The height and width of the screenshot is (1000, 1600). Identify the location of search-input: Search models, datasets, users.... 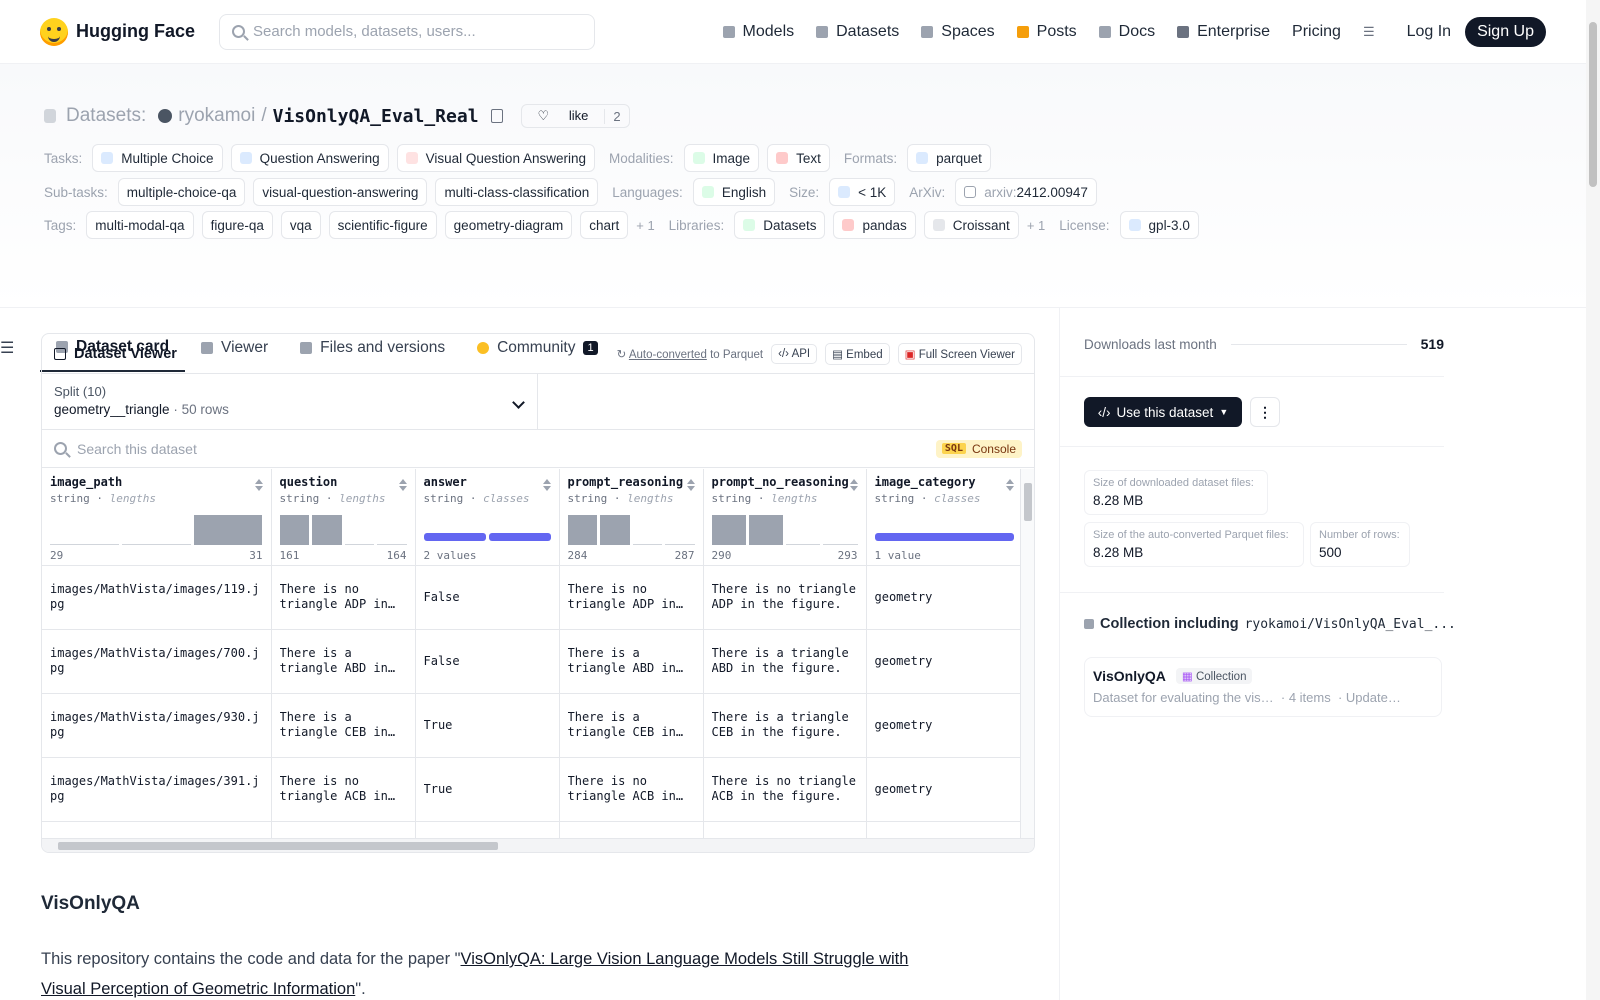
(407, 31).